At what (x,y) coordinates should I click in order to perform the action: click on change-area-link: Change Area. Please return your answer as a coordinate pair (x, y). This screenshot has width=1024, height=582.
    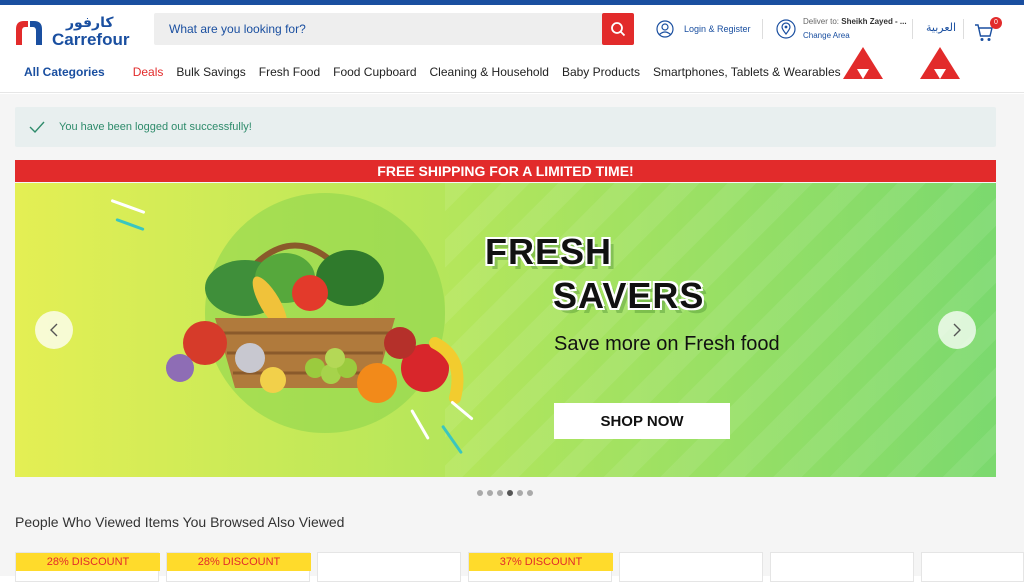
    Looking at the image, I should click on (826, 35).